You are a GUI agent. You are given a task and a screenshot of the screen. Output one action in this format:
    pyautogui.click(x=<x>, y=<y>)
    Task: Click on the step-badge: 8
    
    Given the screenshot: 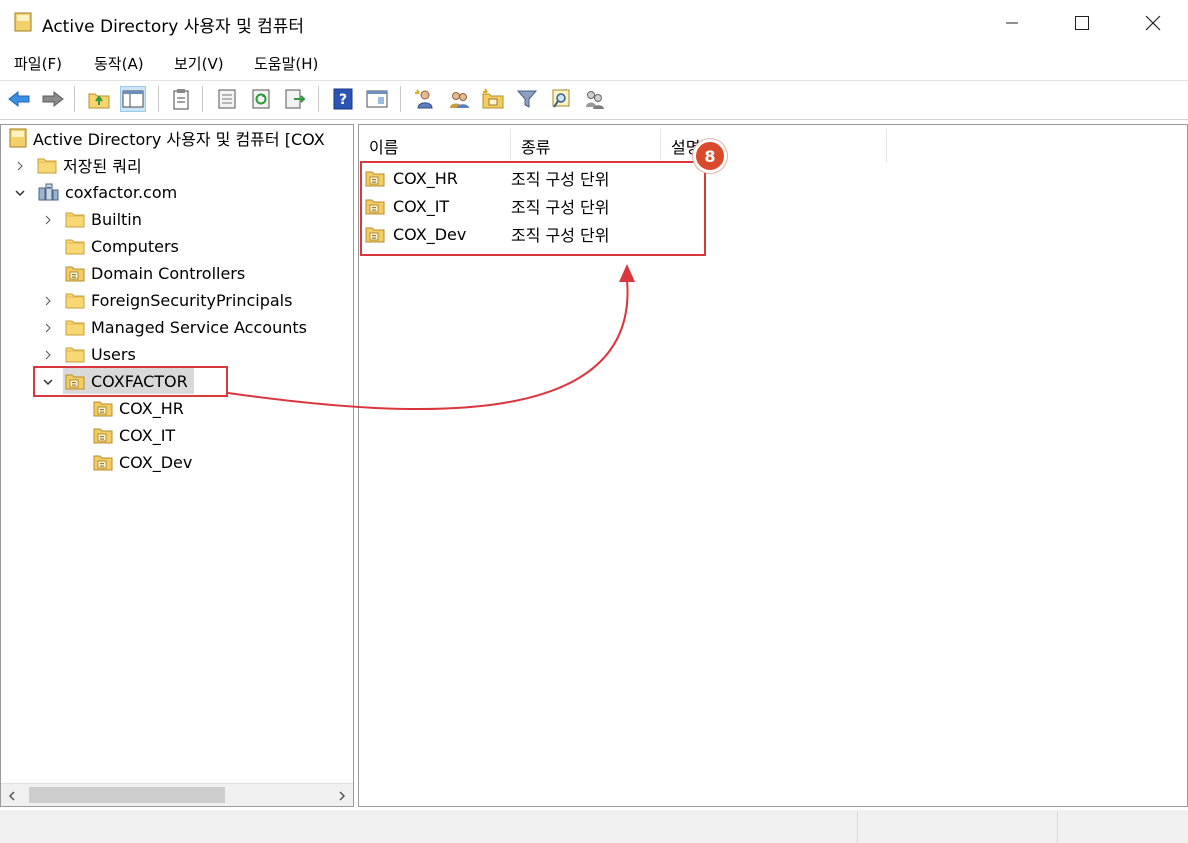 What is the action you would take?
    pyautogui.click(x=710, y=156)
    